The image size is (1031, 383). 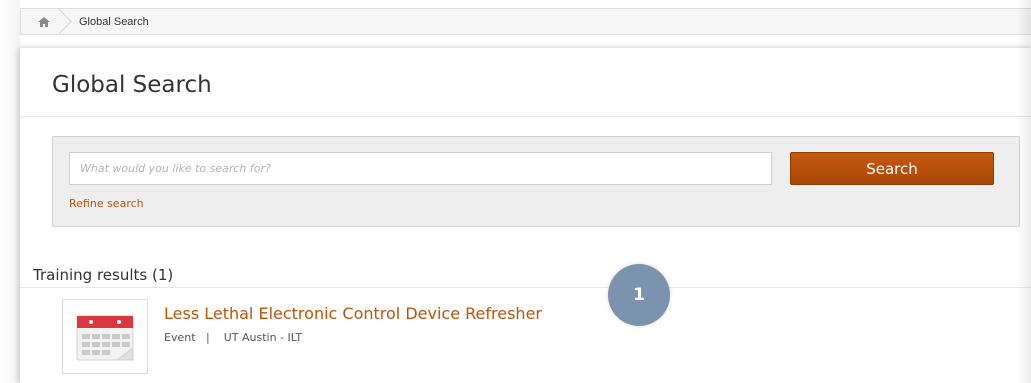 What do you see at coordinates (639, 295) in the screenshot?
I see `step-marker-badge: 1` at bounding box center [639, 295].